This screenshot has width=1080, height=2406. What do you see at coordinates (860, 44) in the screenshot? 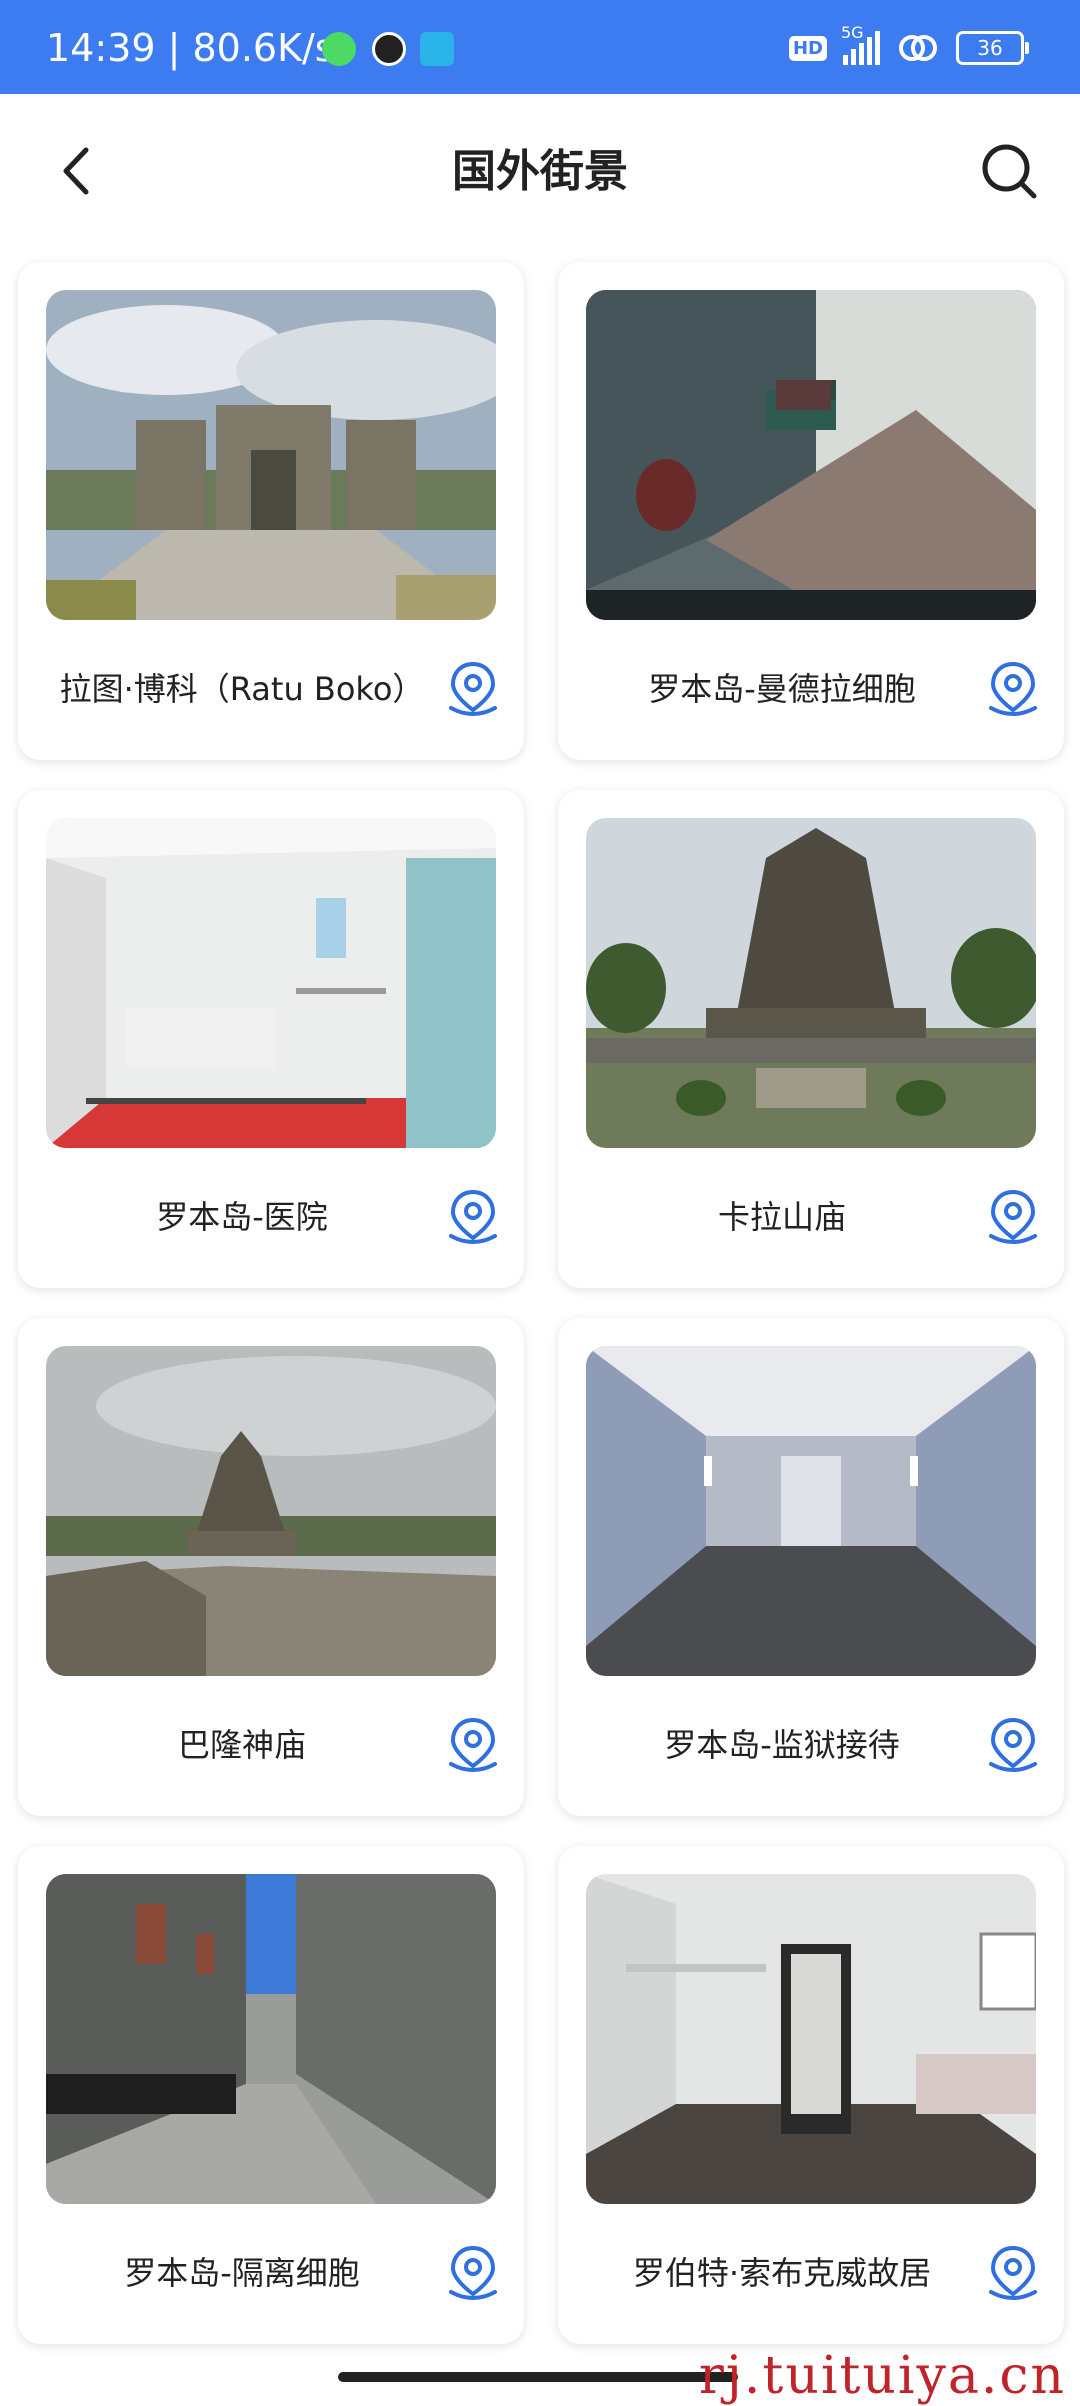
I see `signal-icon: 5G` at bounding box center [860, 44].